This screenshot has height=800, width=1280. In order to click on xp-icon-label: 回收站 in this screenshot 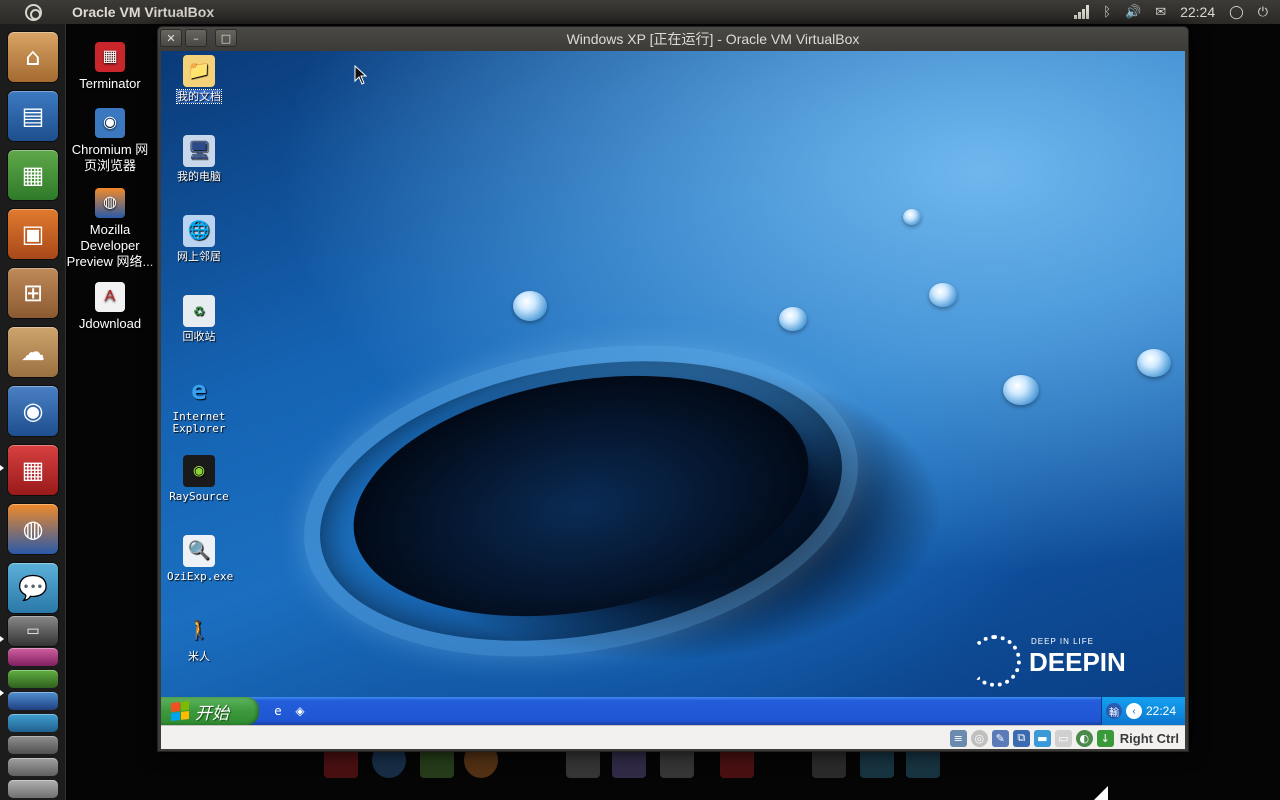, I will do `click(199, 336)`.